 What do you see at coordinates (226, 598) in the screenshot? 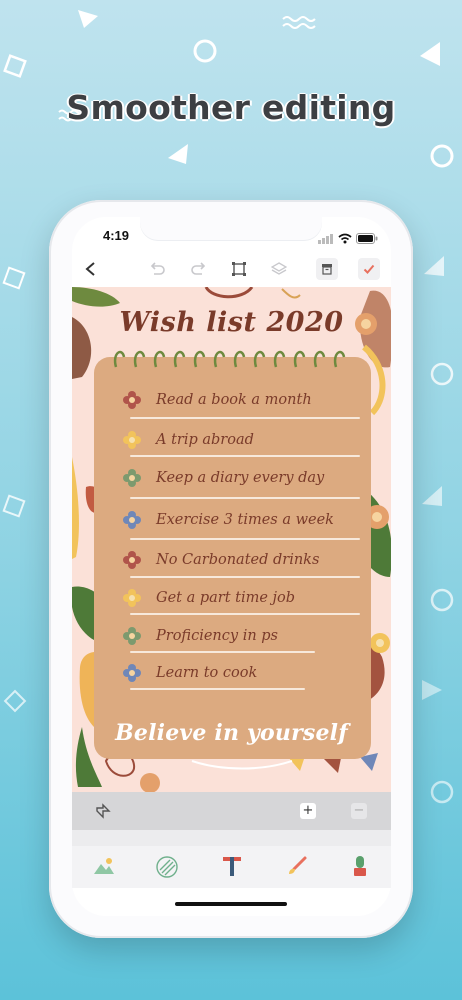
I see `list-item-label: Get a part time job` at bounding box center [226, 598].